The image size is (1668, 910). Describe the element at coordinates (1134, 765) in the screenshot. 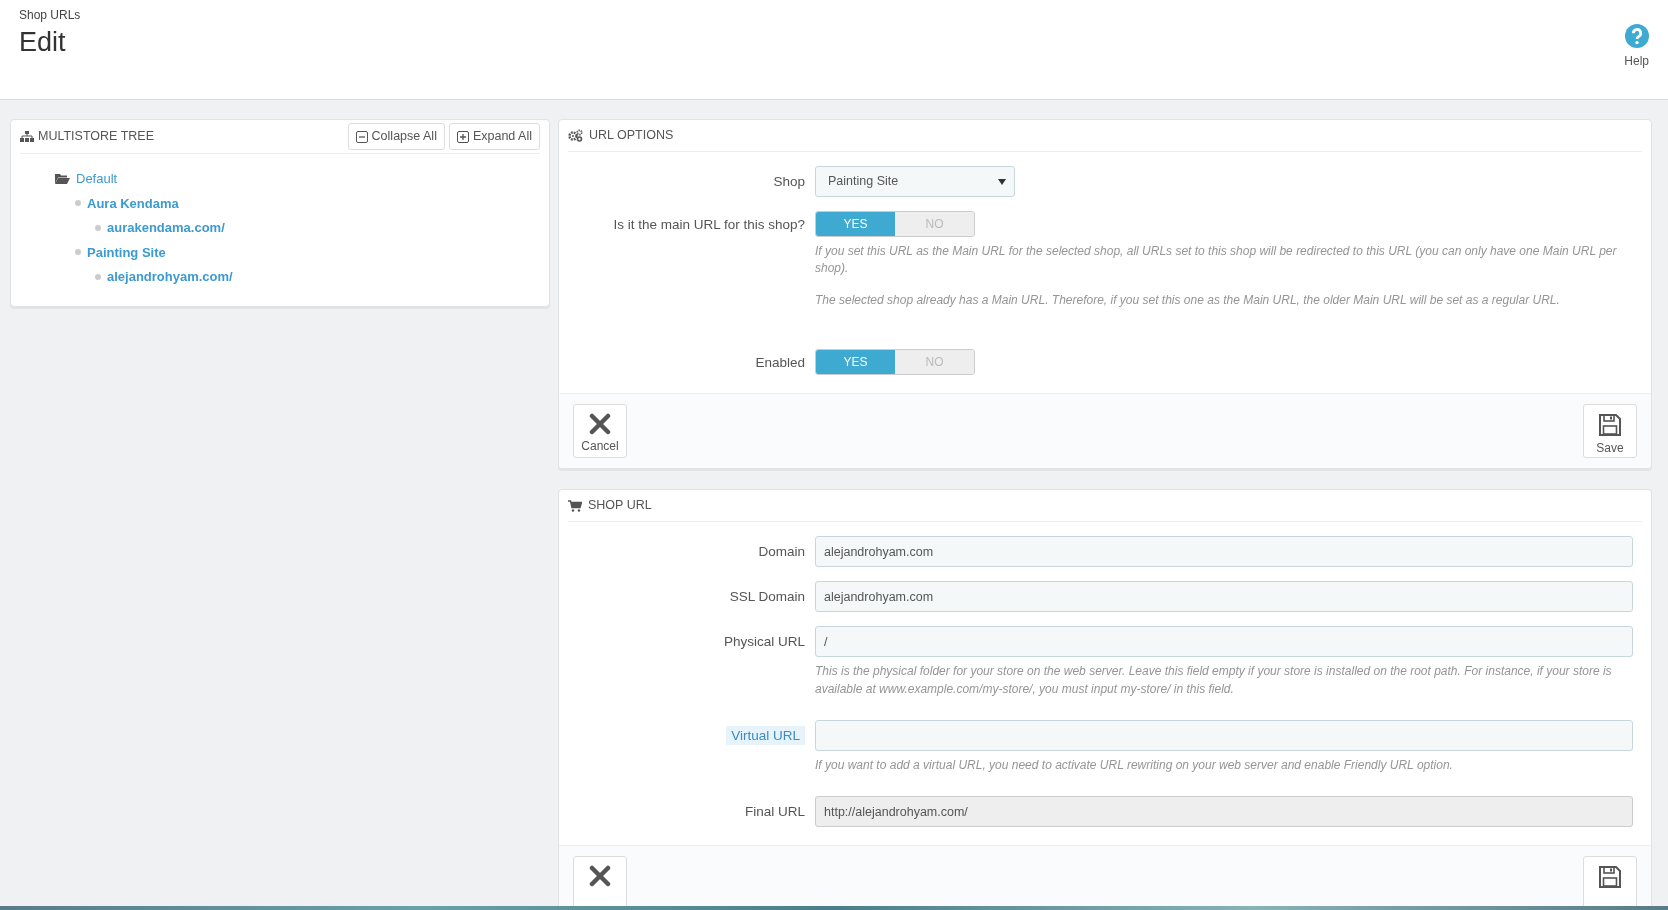

I see `help-text: If you want to add a virtual URL, you need to activate URL rewriting on your web server and enable Friendly URL option.` at that location.